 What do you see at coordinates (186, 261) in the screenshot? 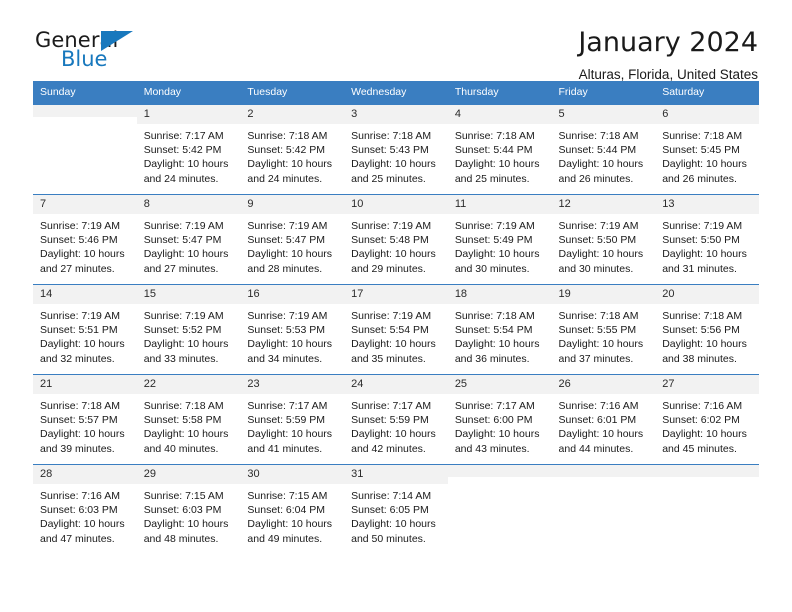
I see `daylight-text: Daylight: 10 hours and 27 minutes.` at bounding box center [186, 261].